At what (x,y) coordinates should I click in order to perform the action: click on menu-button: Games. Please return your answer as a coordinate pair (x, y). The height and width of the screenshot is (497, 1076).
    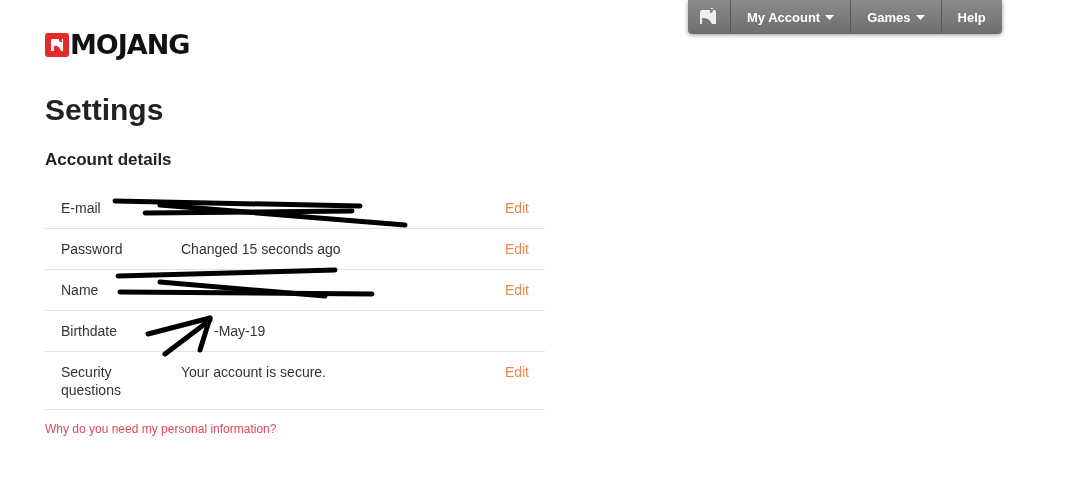
    Looking at the image, I should click on (895, 17).